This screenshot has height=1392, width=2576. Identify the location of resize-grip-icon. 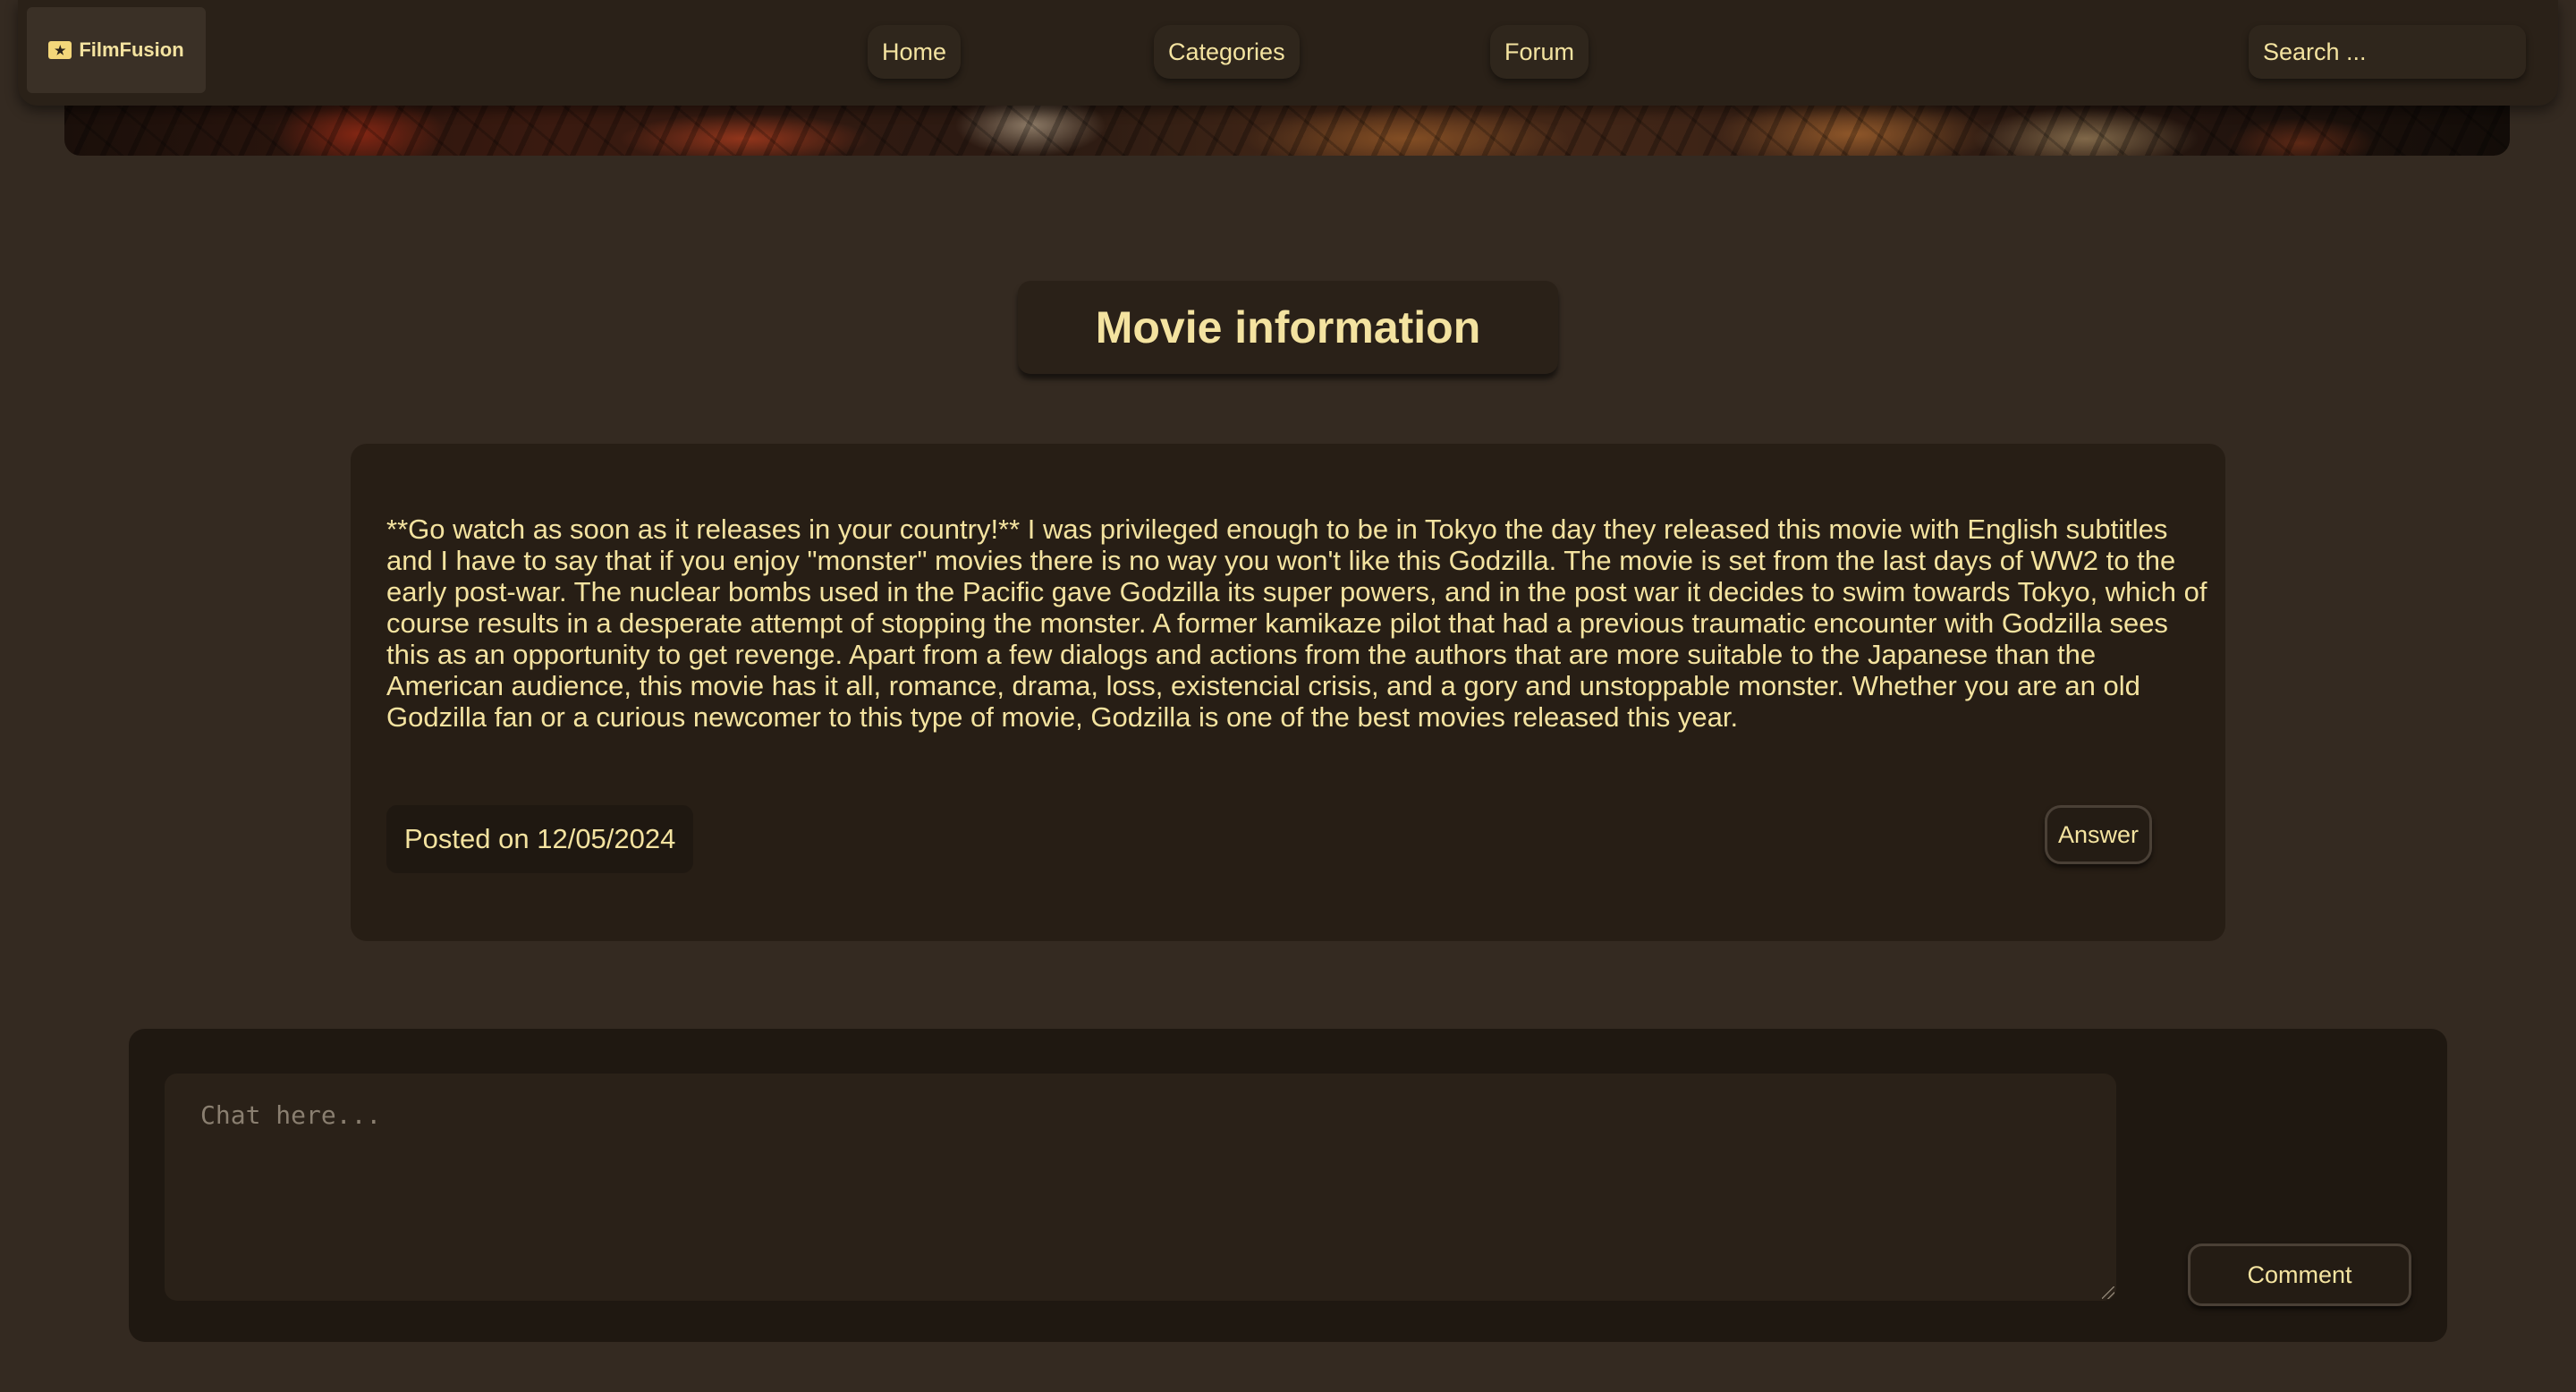
(2108, 1292).